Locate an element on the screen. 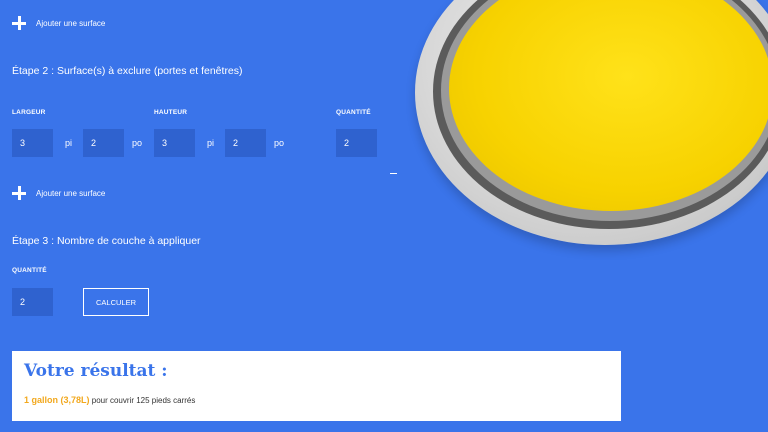 Image resolution: width=768 pixels, height=432 pixels. calculate-button: CALCULER is located at coordinates (116, 302).